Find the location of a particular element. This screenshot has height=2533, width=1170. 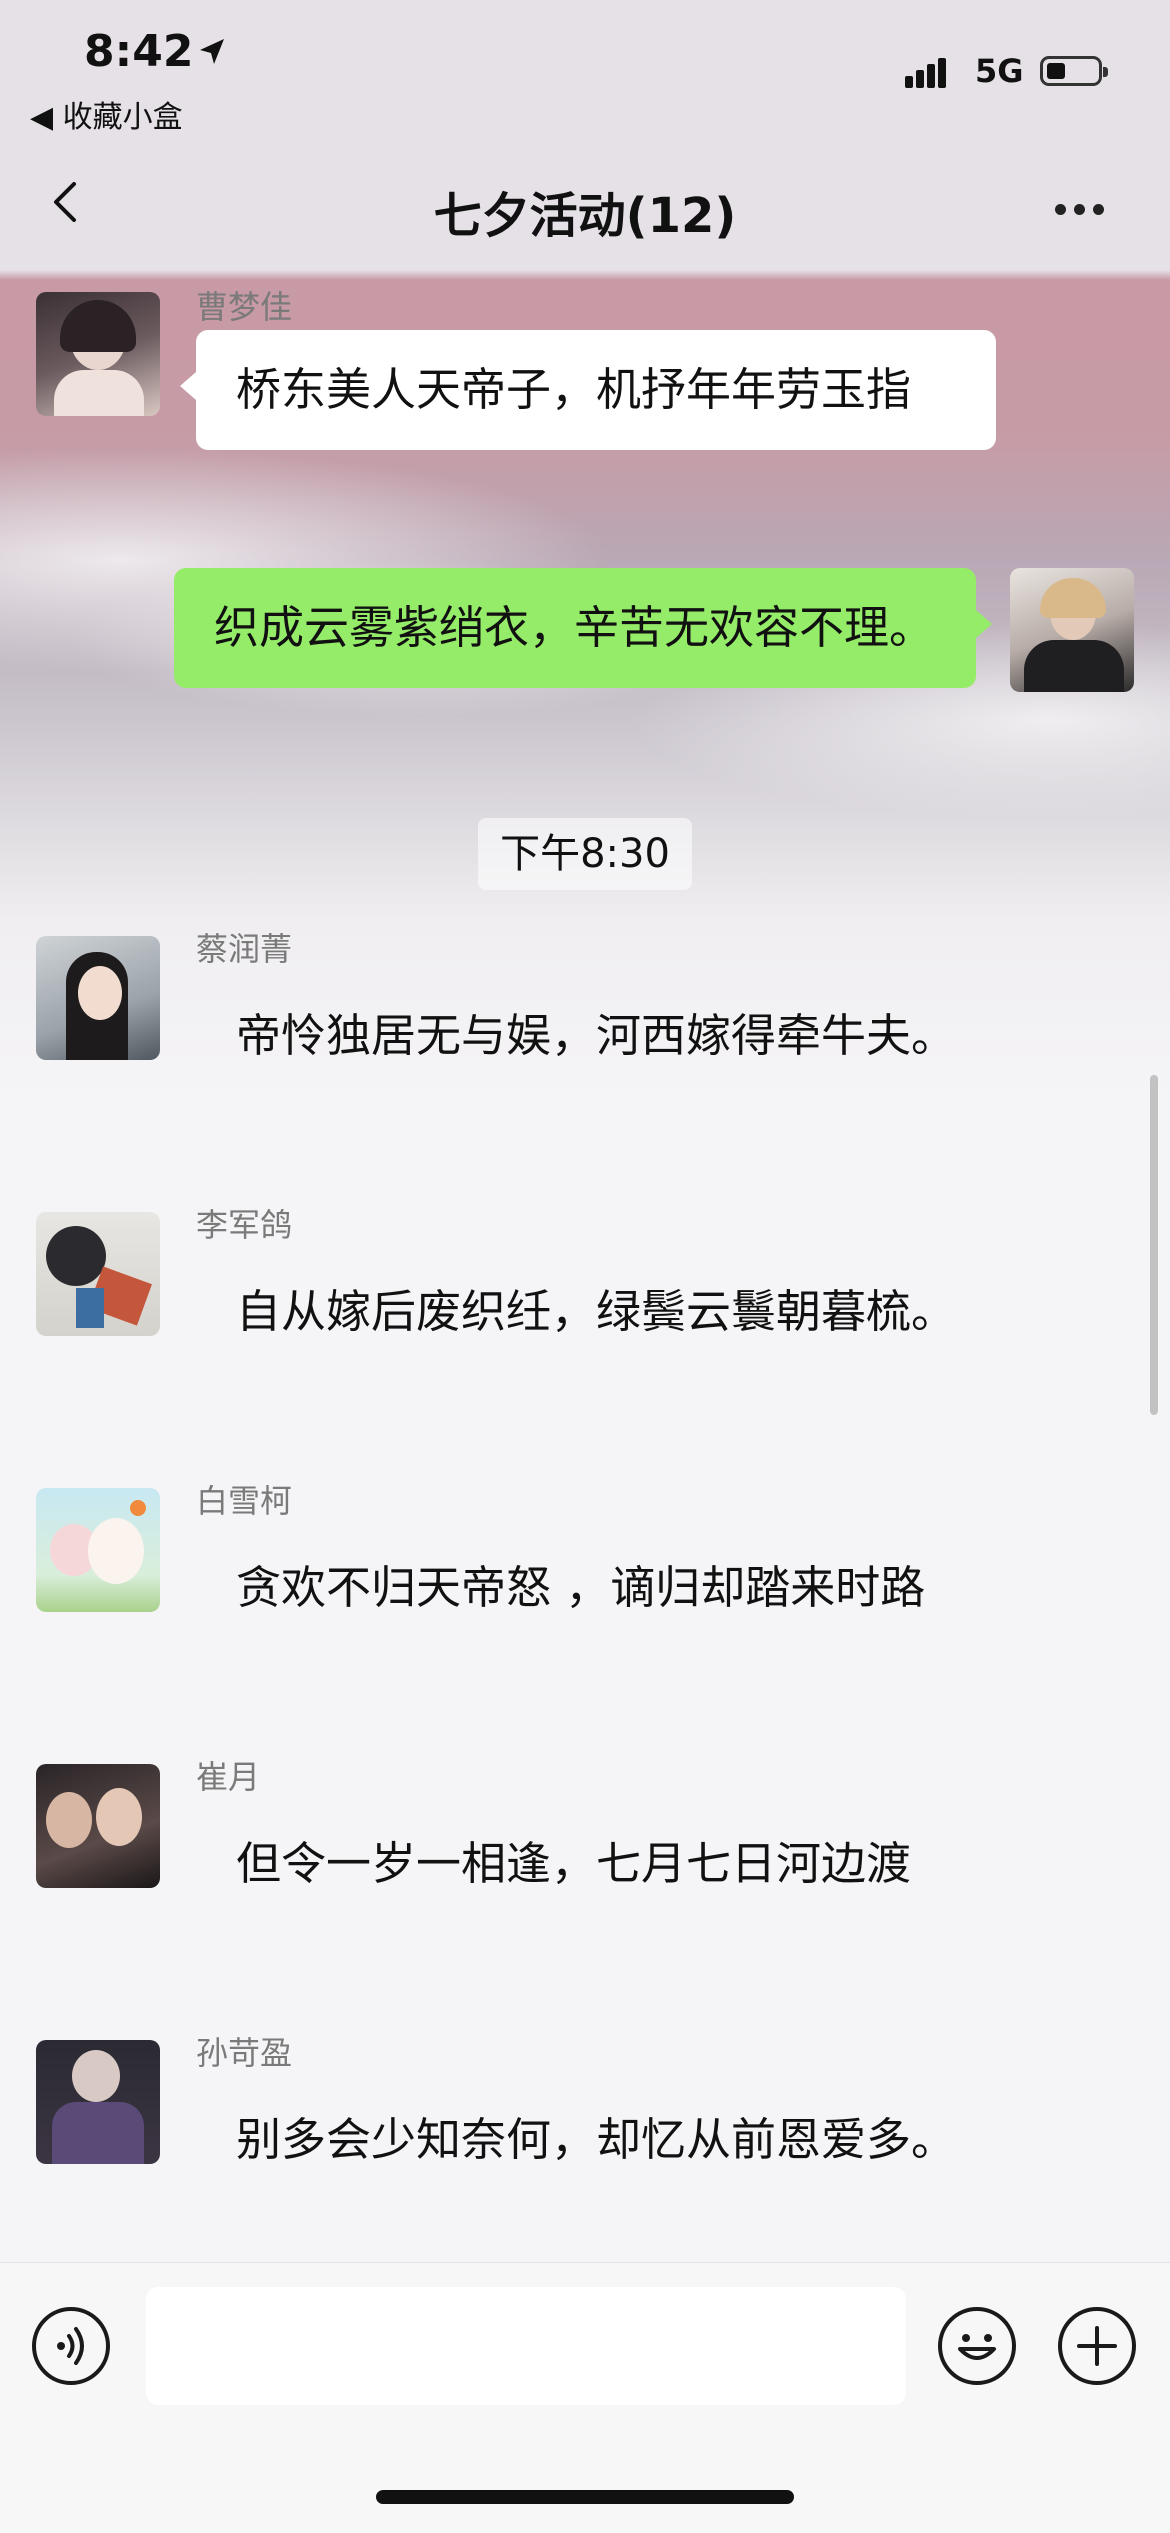

sender-name: 白雪柯 is located at coordinates (244, 1501).